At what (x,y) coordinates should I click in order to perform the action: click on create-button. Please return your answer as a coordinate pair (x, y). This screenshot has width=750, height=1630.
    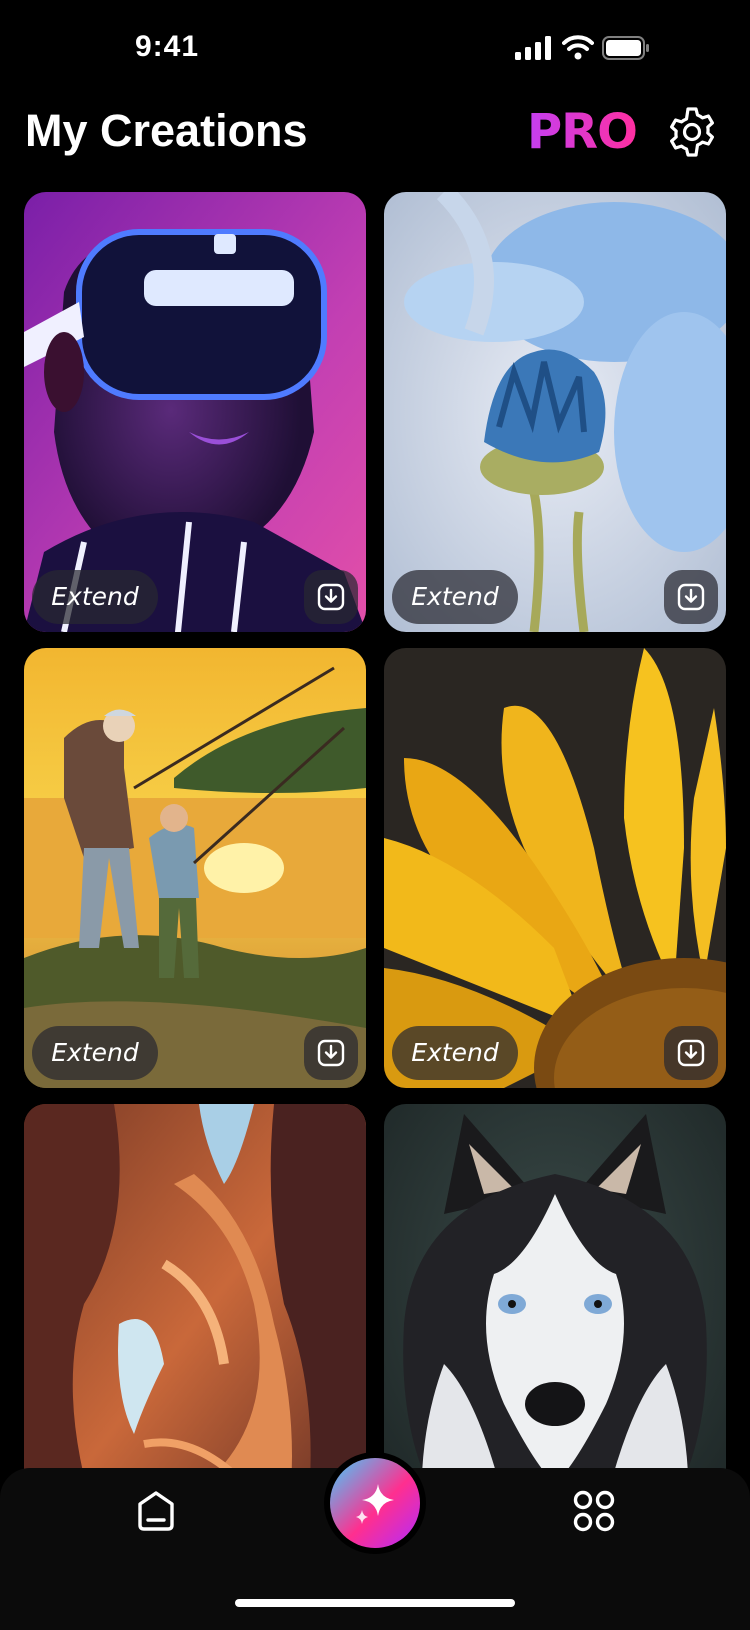
    Looking at the image, I should click on (375, 1503).